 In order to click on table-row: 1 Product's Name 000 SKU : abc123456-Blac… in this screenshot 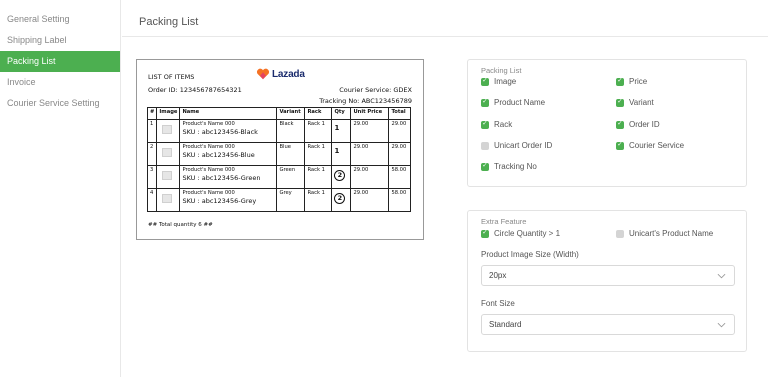, I will do `click(279, 131)`.